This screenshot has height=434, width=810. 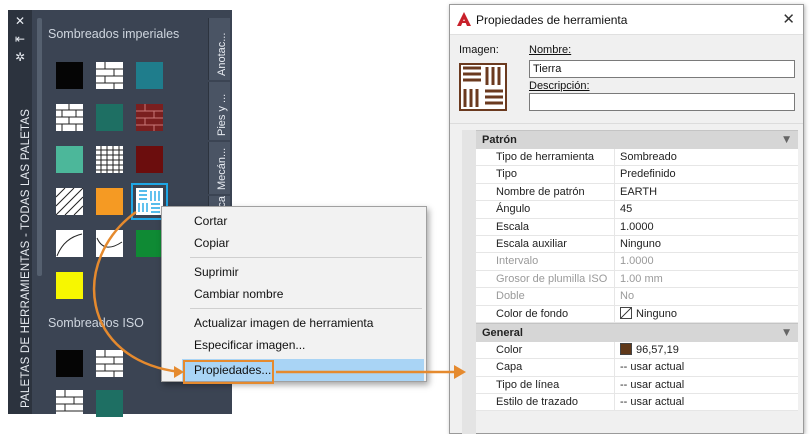 What do you see at coordinates (627, 296) in the screenshot?
I see `property-value: No` at bounding box center [627, 296].